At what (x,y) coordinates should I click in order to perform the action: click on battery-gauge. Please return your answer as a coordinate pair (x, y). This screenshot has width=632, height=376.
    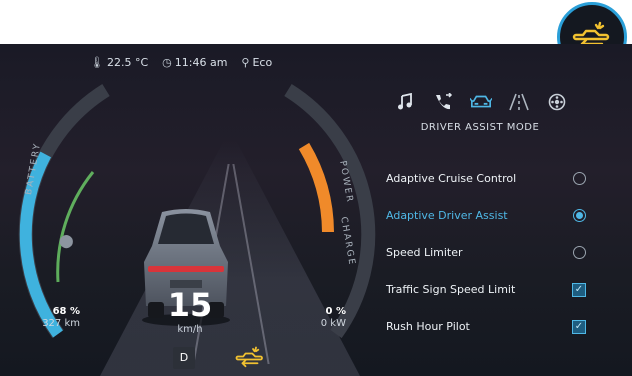
    Looking at the image, I should click on (64, 211).